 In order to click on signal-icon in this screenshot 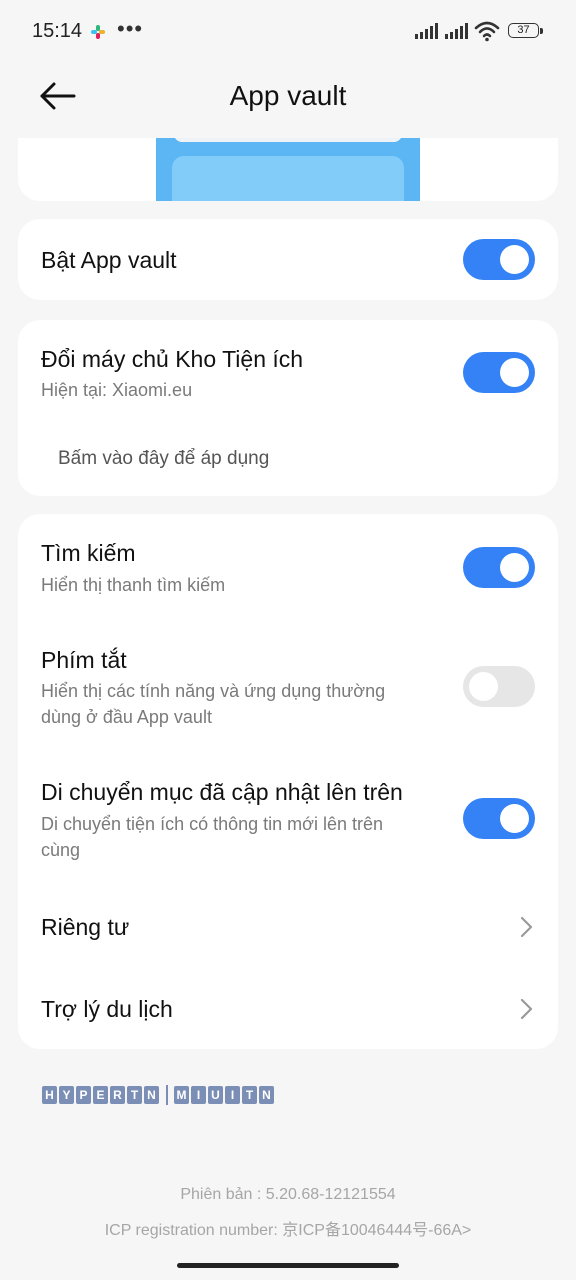, I will do `click(426, 31)`.